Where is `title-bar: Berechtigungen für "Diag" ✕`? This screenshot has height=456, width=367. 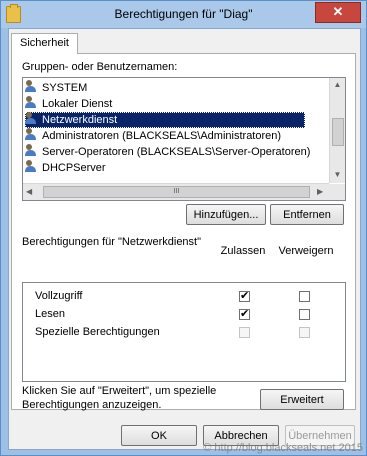
title-bar: Berechtigungen für "Diag" ✕ is located at coordinates (183, 14).